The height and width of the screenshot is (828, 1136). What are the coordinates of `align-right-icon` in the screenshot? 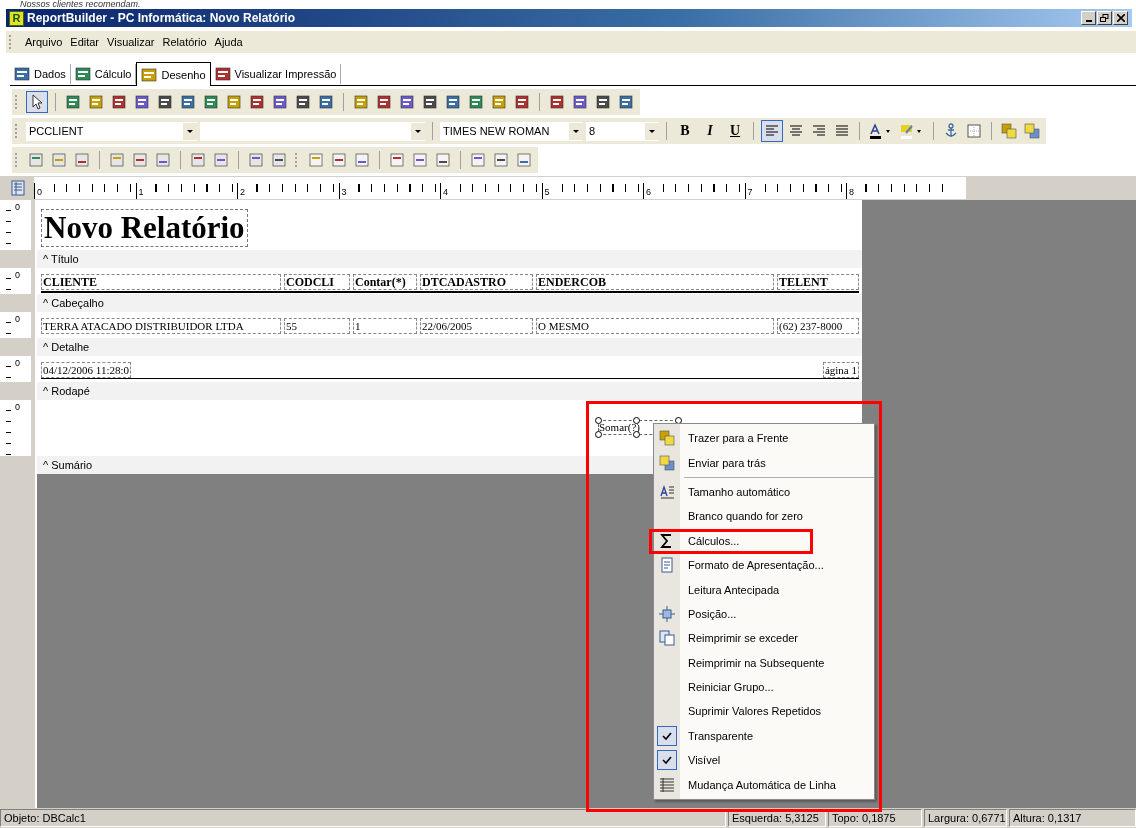 It's located at (819, 131).